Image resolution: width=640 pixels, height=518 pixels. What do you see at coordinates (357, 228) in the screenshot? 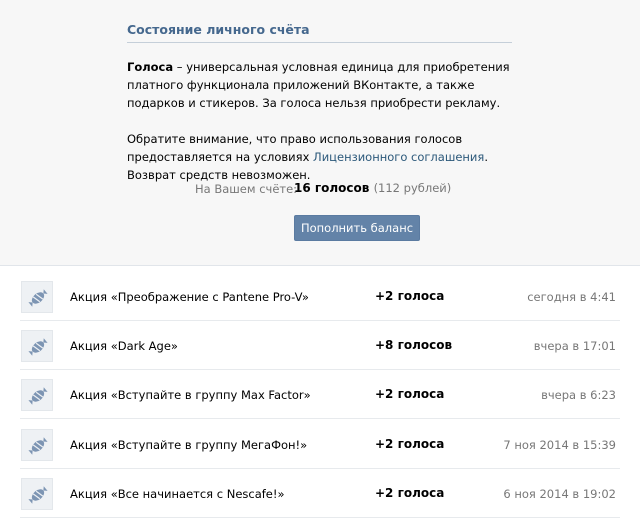
I see `topup-balance-button: Пополнить баланс` at bounding box center [357, 228].